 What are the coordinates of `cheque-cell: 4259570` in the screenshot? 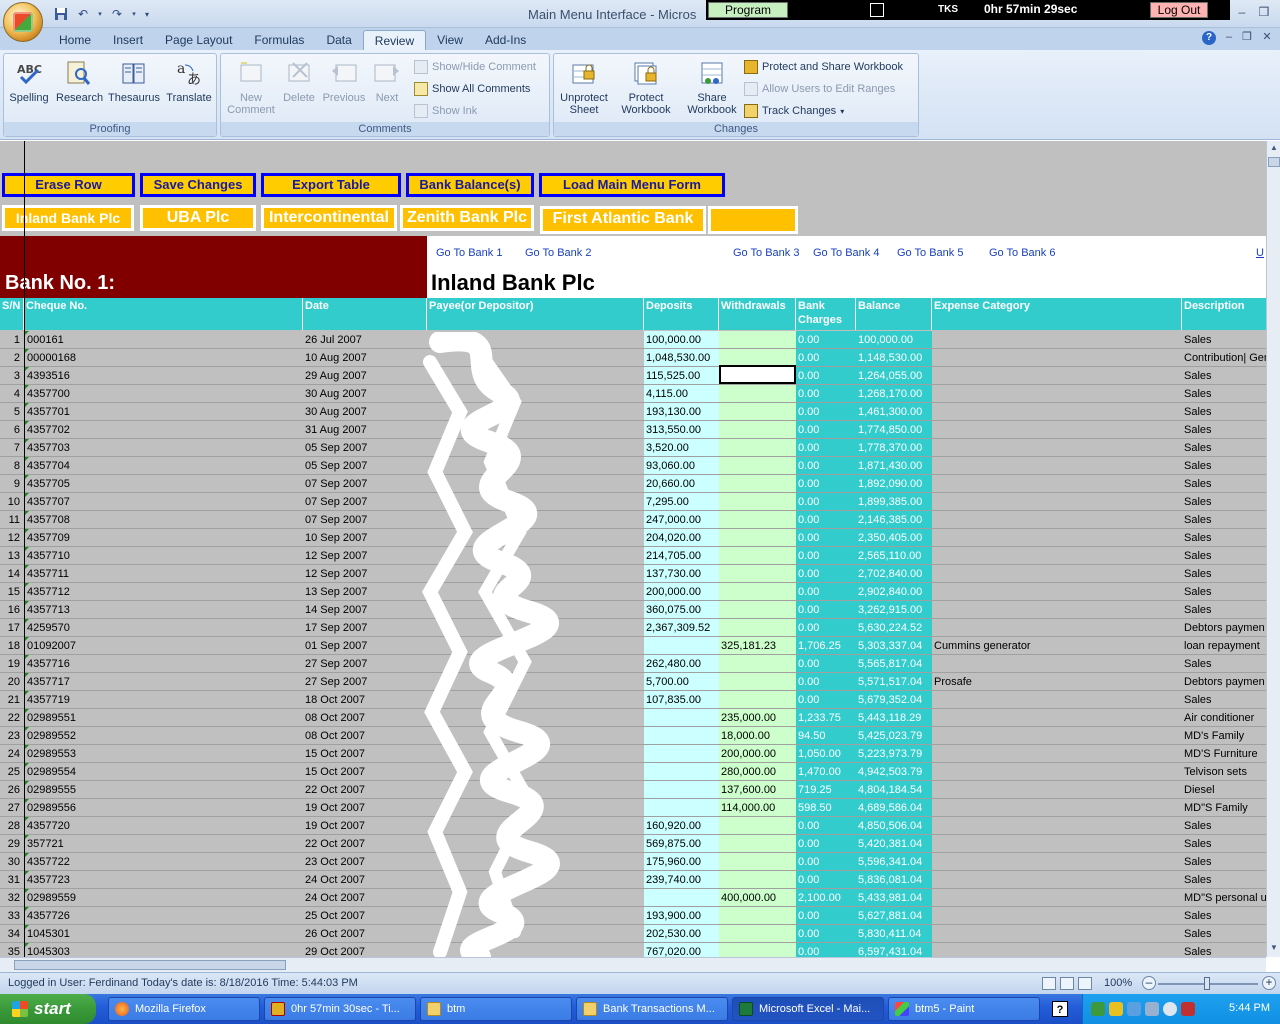 It's located at (163, 628).